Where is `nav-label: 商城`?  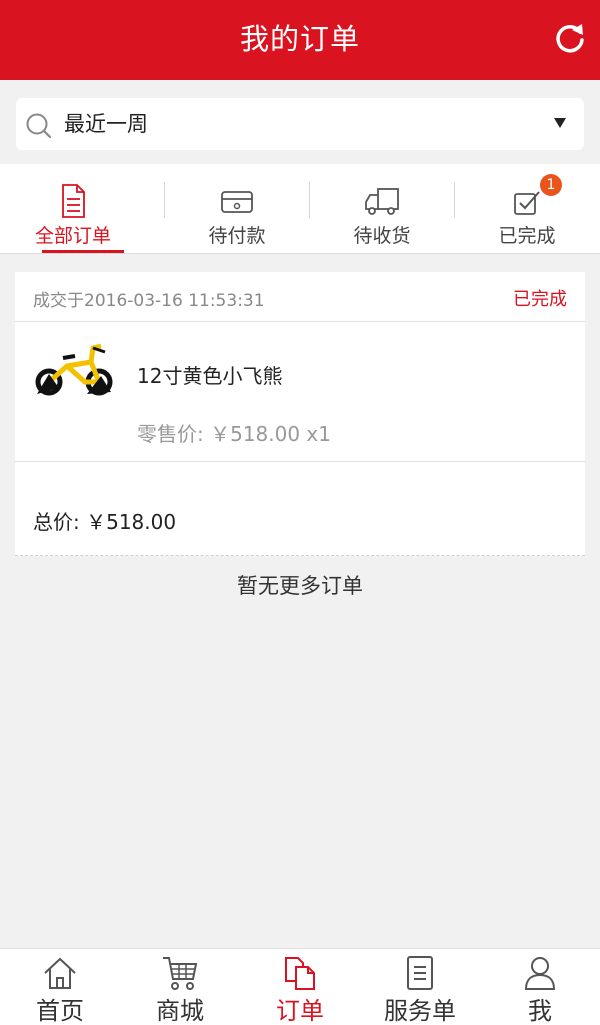
nav-label: 商城 is located at coordinates (180, 1011).